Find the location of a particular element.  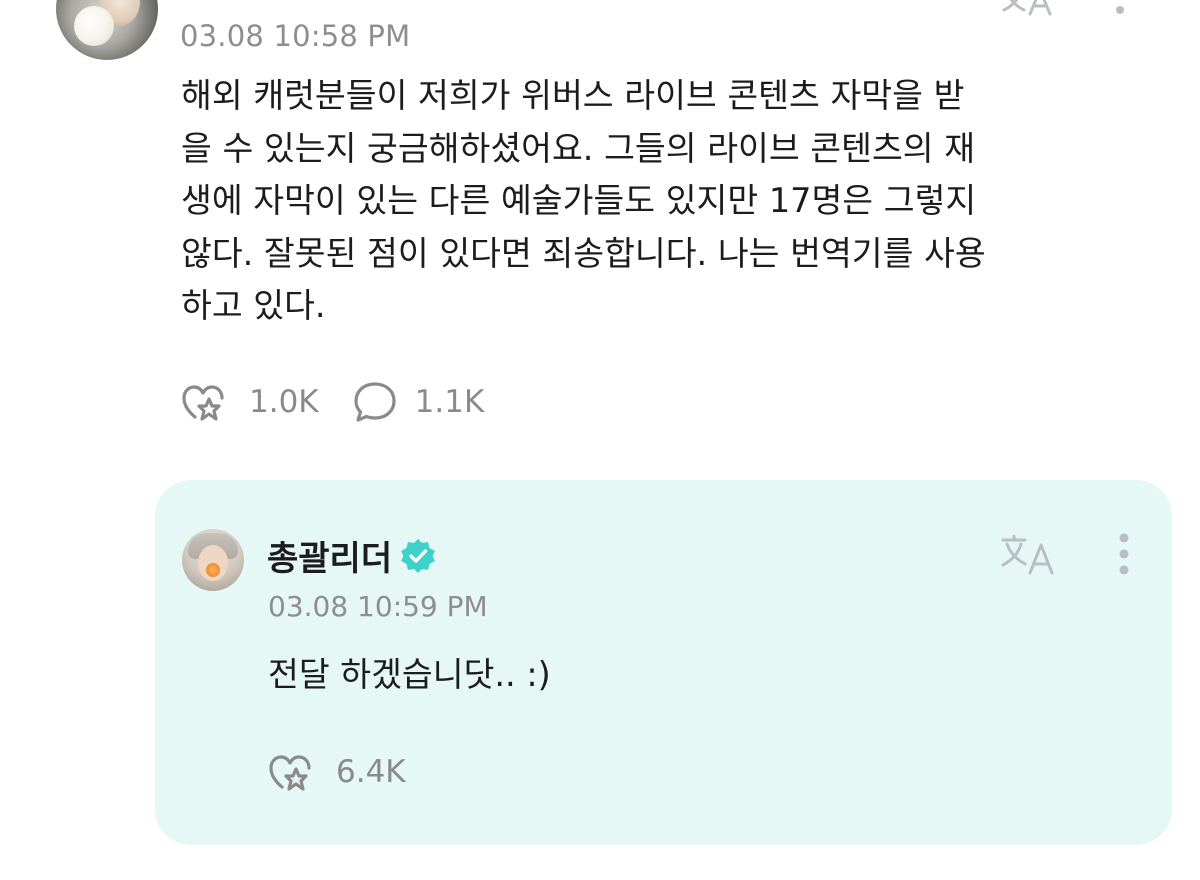

post-body-line: 않다. 잘못된 점이 있다면 죄송합니다. 나는 번역기를 사용 is located at coordinates (583, 253).